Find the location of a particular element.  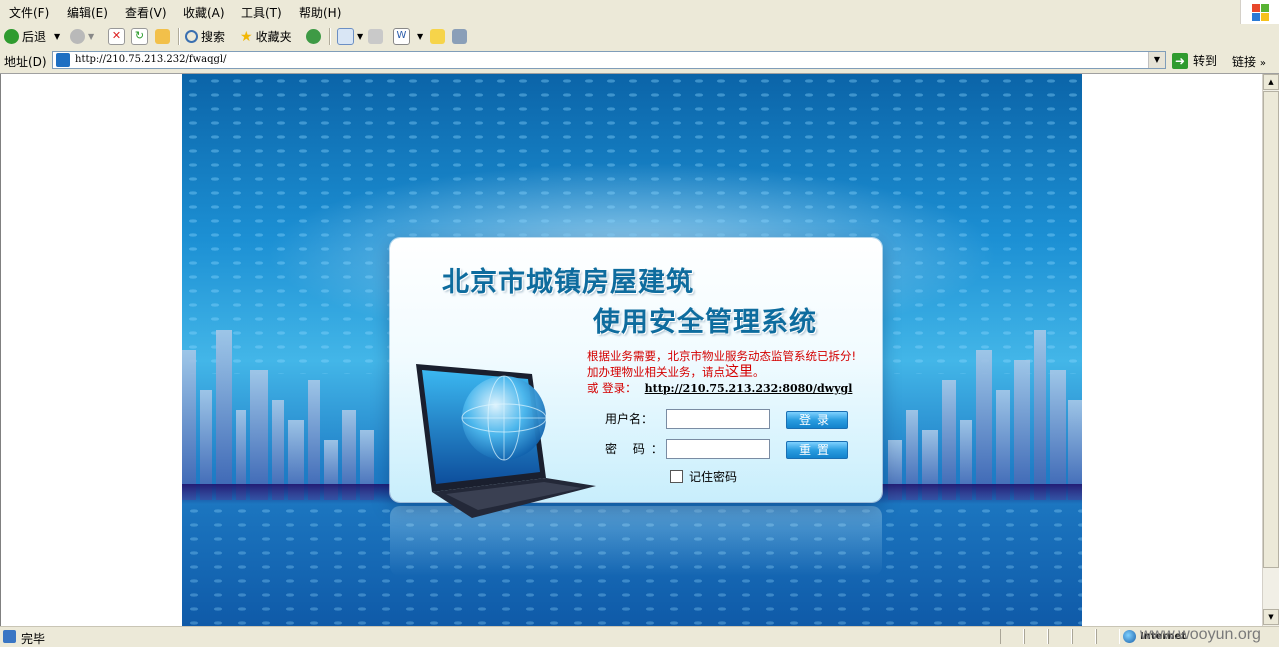

notice-line3: 或 登录： http://210.75.213.232:8080/dwygl is located at coordinates (721, 388).